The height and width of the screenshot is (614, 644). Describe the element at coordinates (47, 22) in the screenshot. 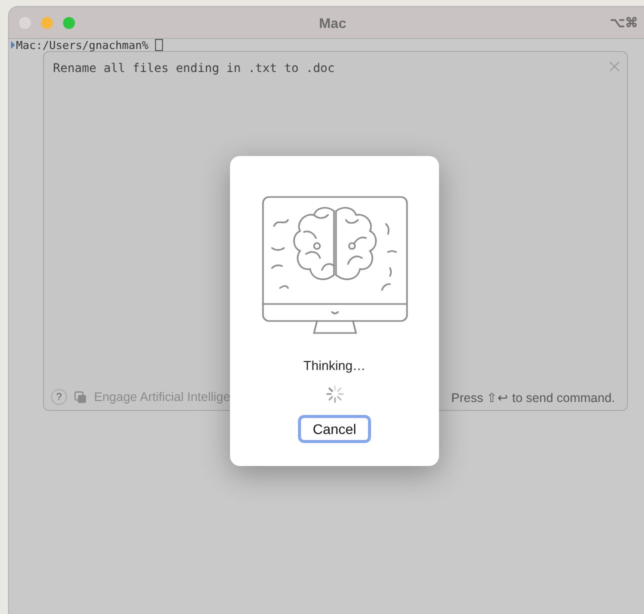

I see `minimize-window-button` at that location.